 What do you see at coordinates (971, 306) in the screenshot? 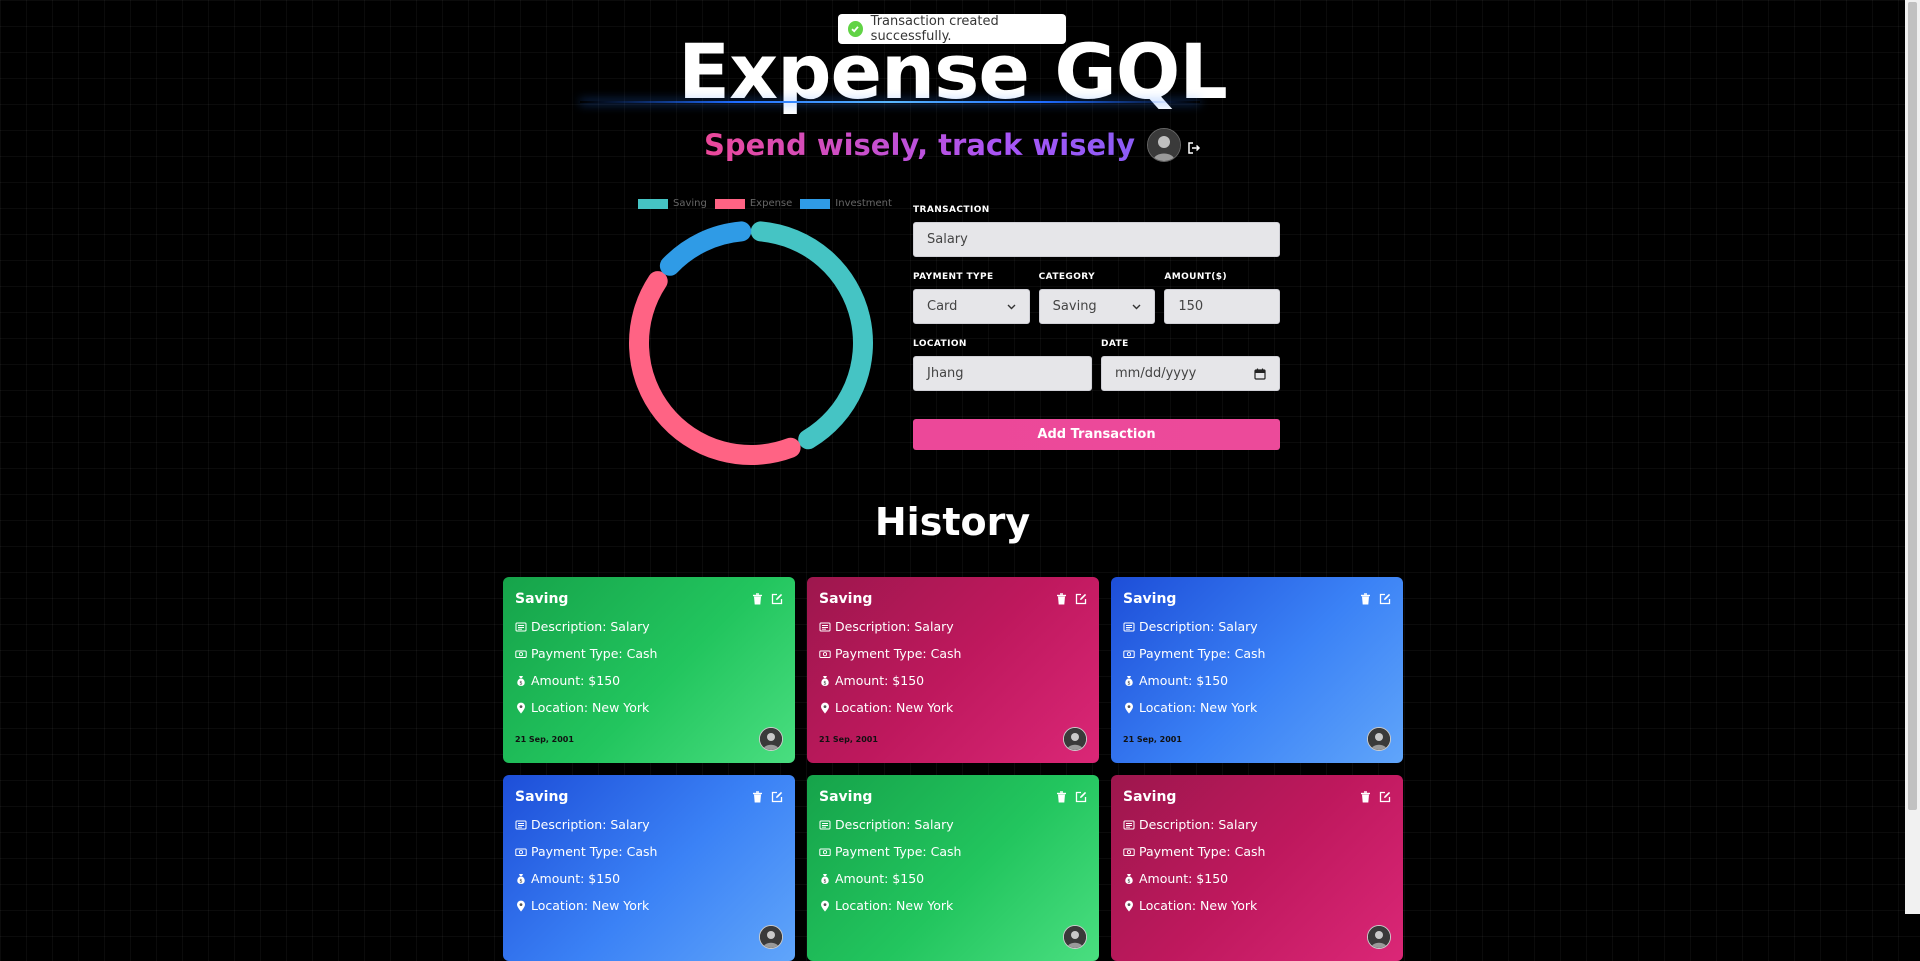
I see `payment-type-select: Card` at bounding box center [971, 306].